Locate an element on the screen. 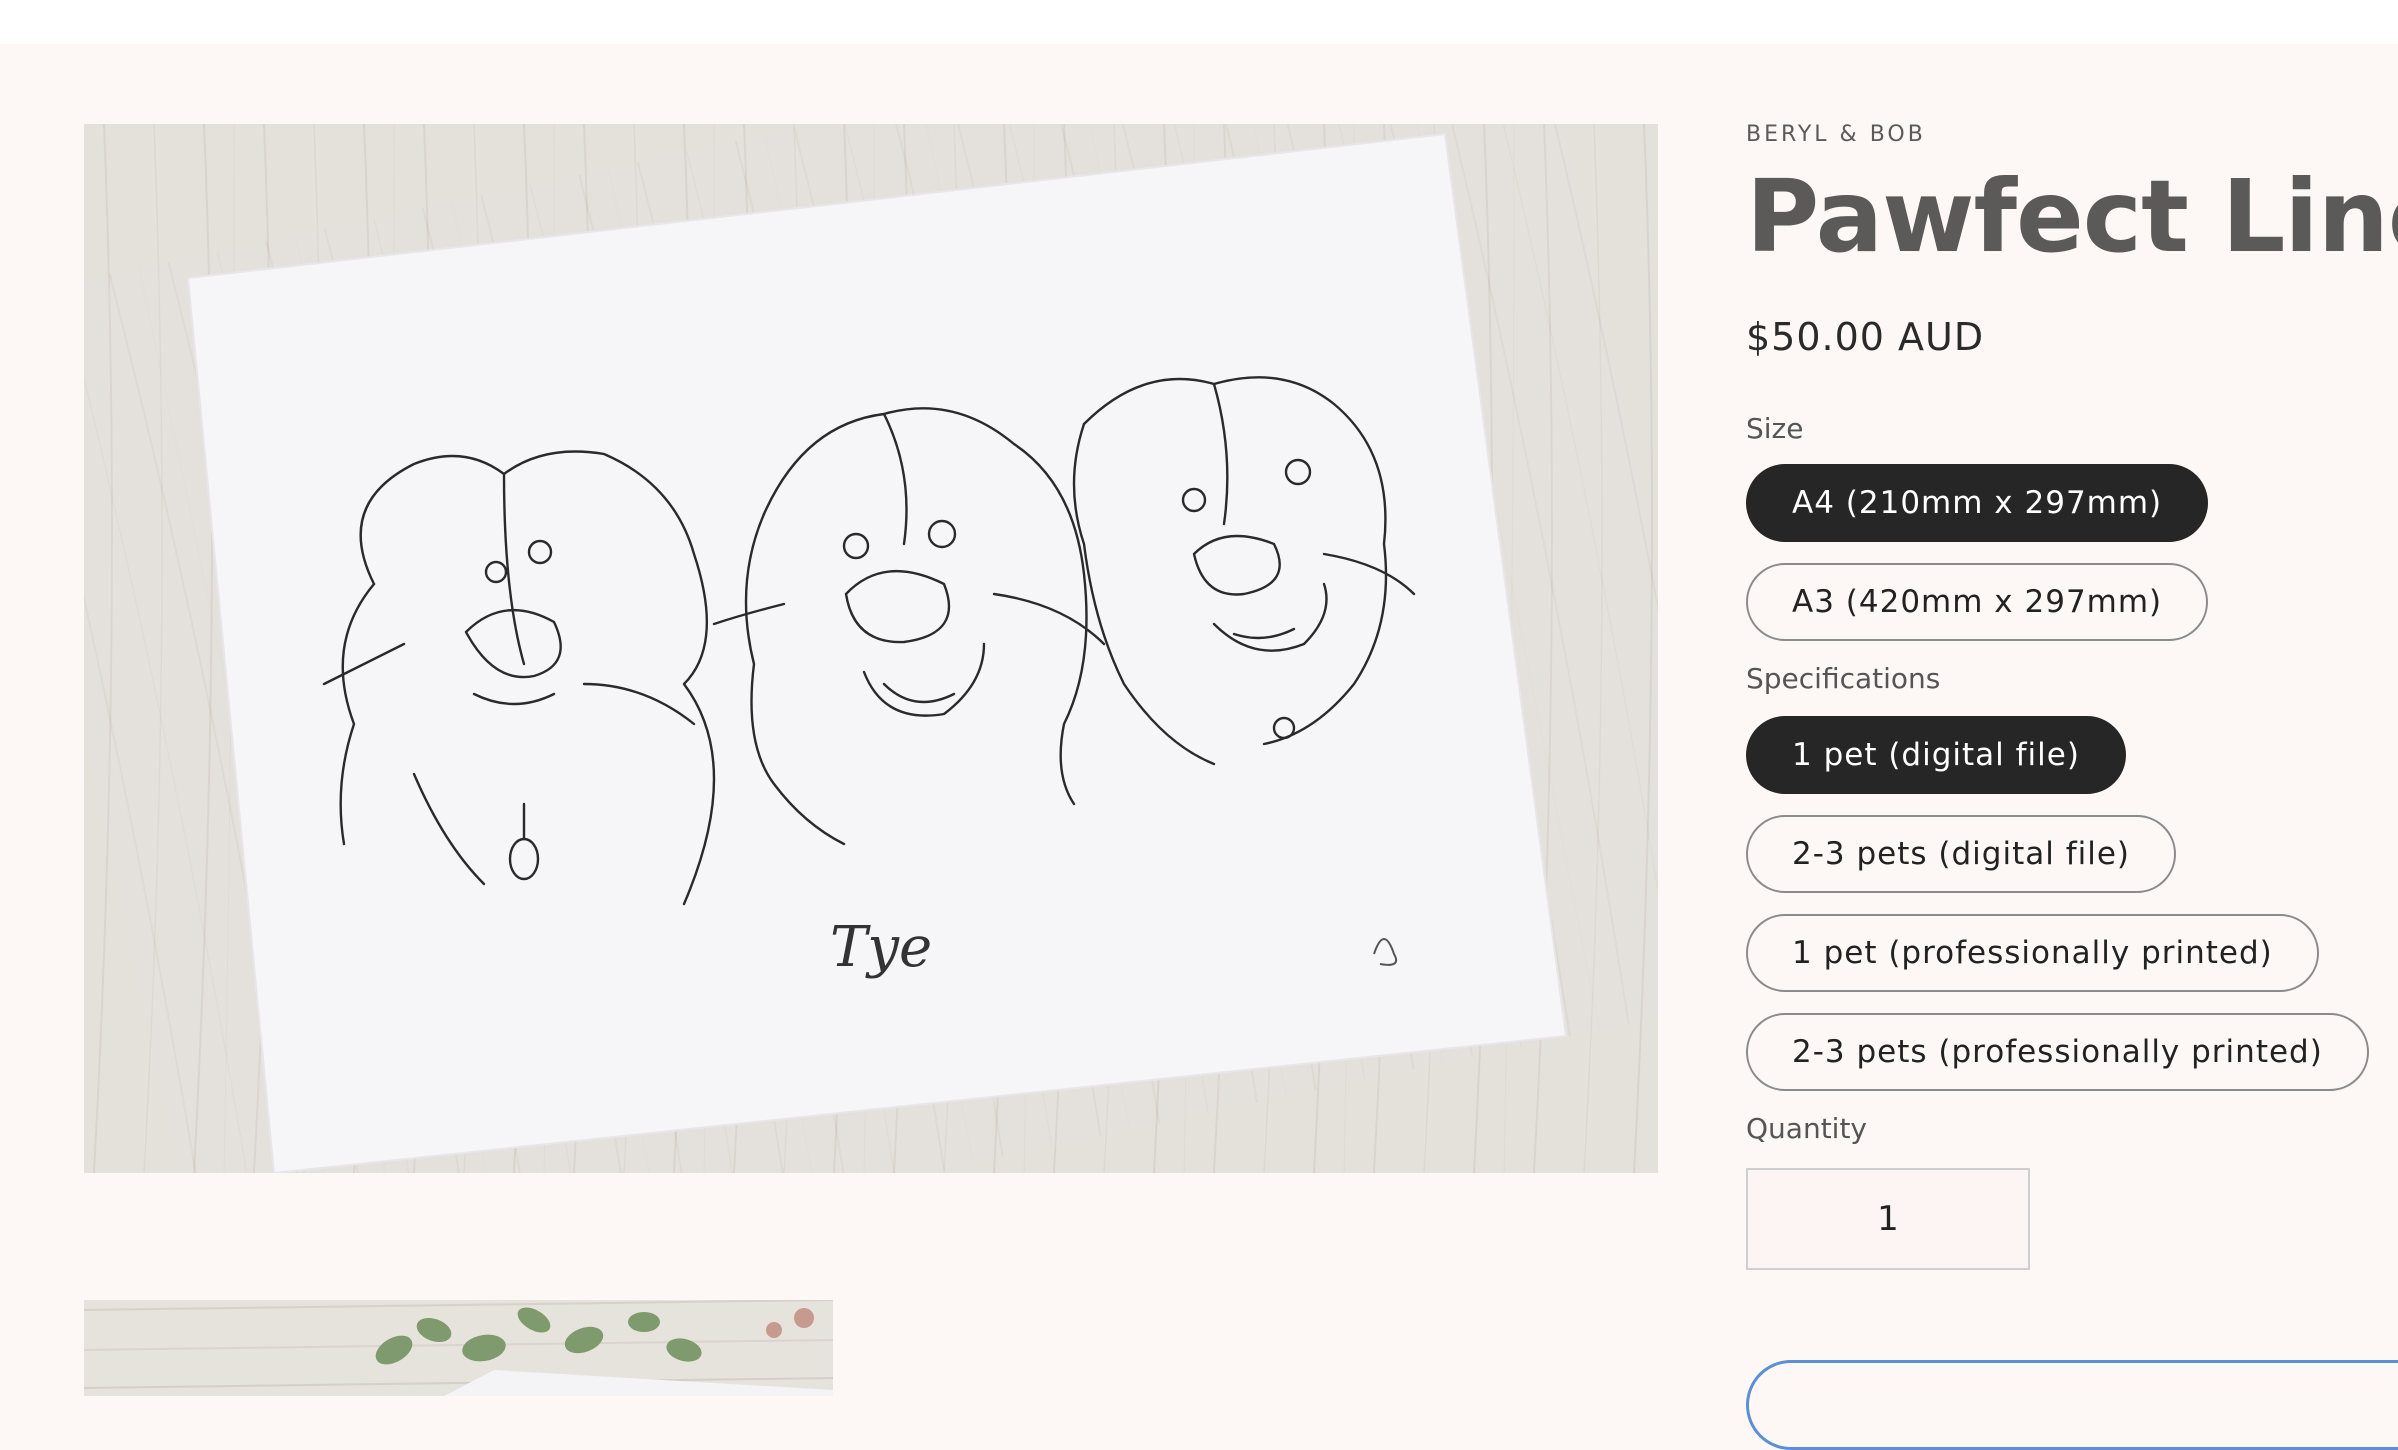 The width and height of the screenshot is (2398, 1450). product-title: Pawfect Lines is located at coordinates (2072, 216).